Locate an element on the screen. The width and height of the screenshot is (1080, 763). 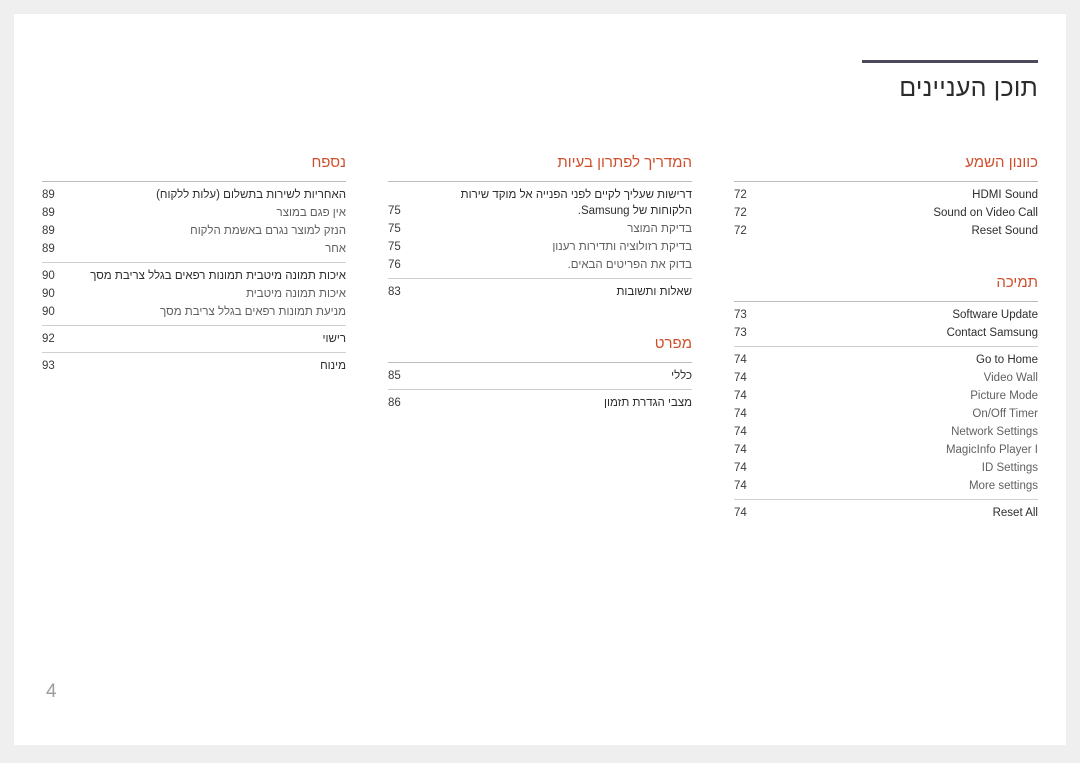
toc-group: כללי 85 is located at coordinates (540, 375).